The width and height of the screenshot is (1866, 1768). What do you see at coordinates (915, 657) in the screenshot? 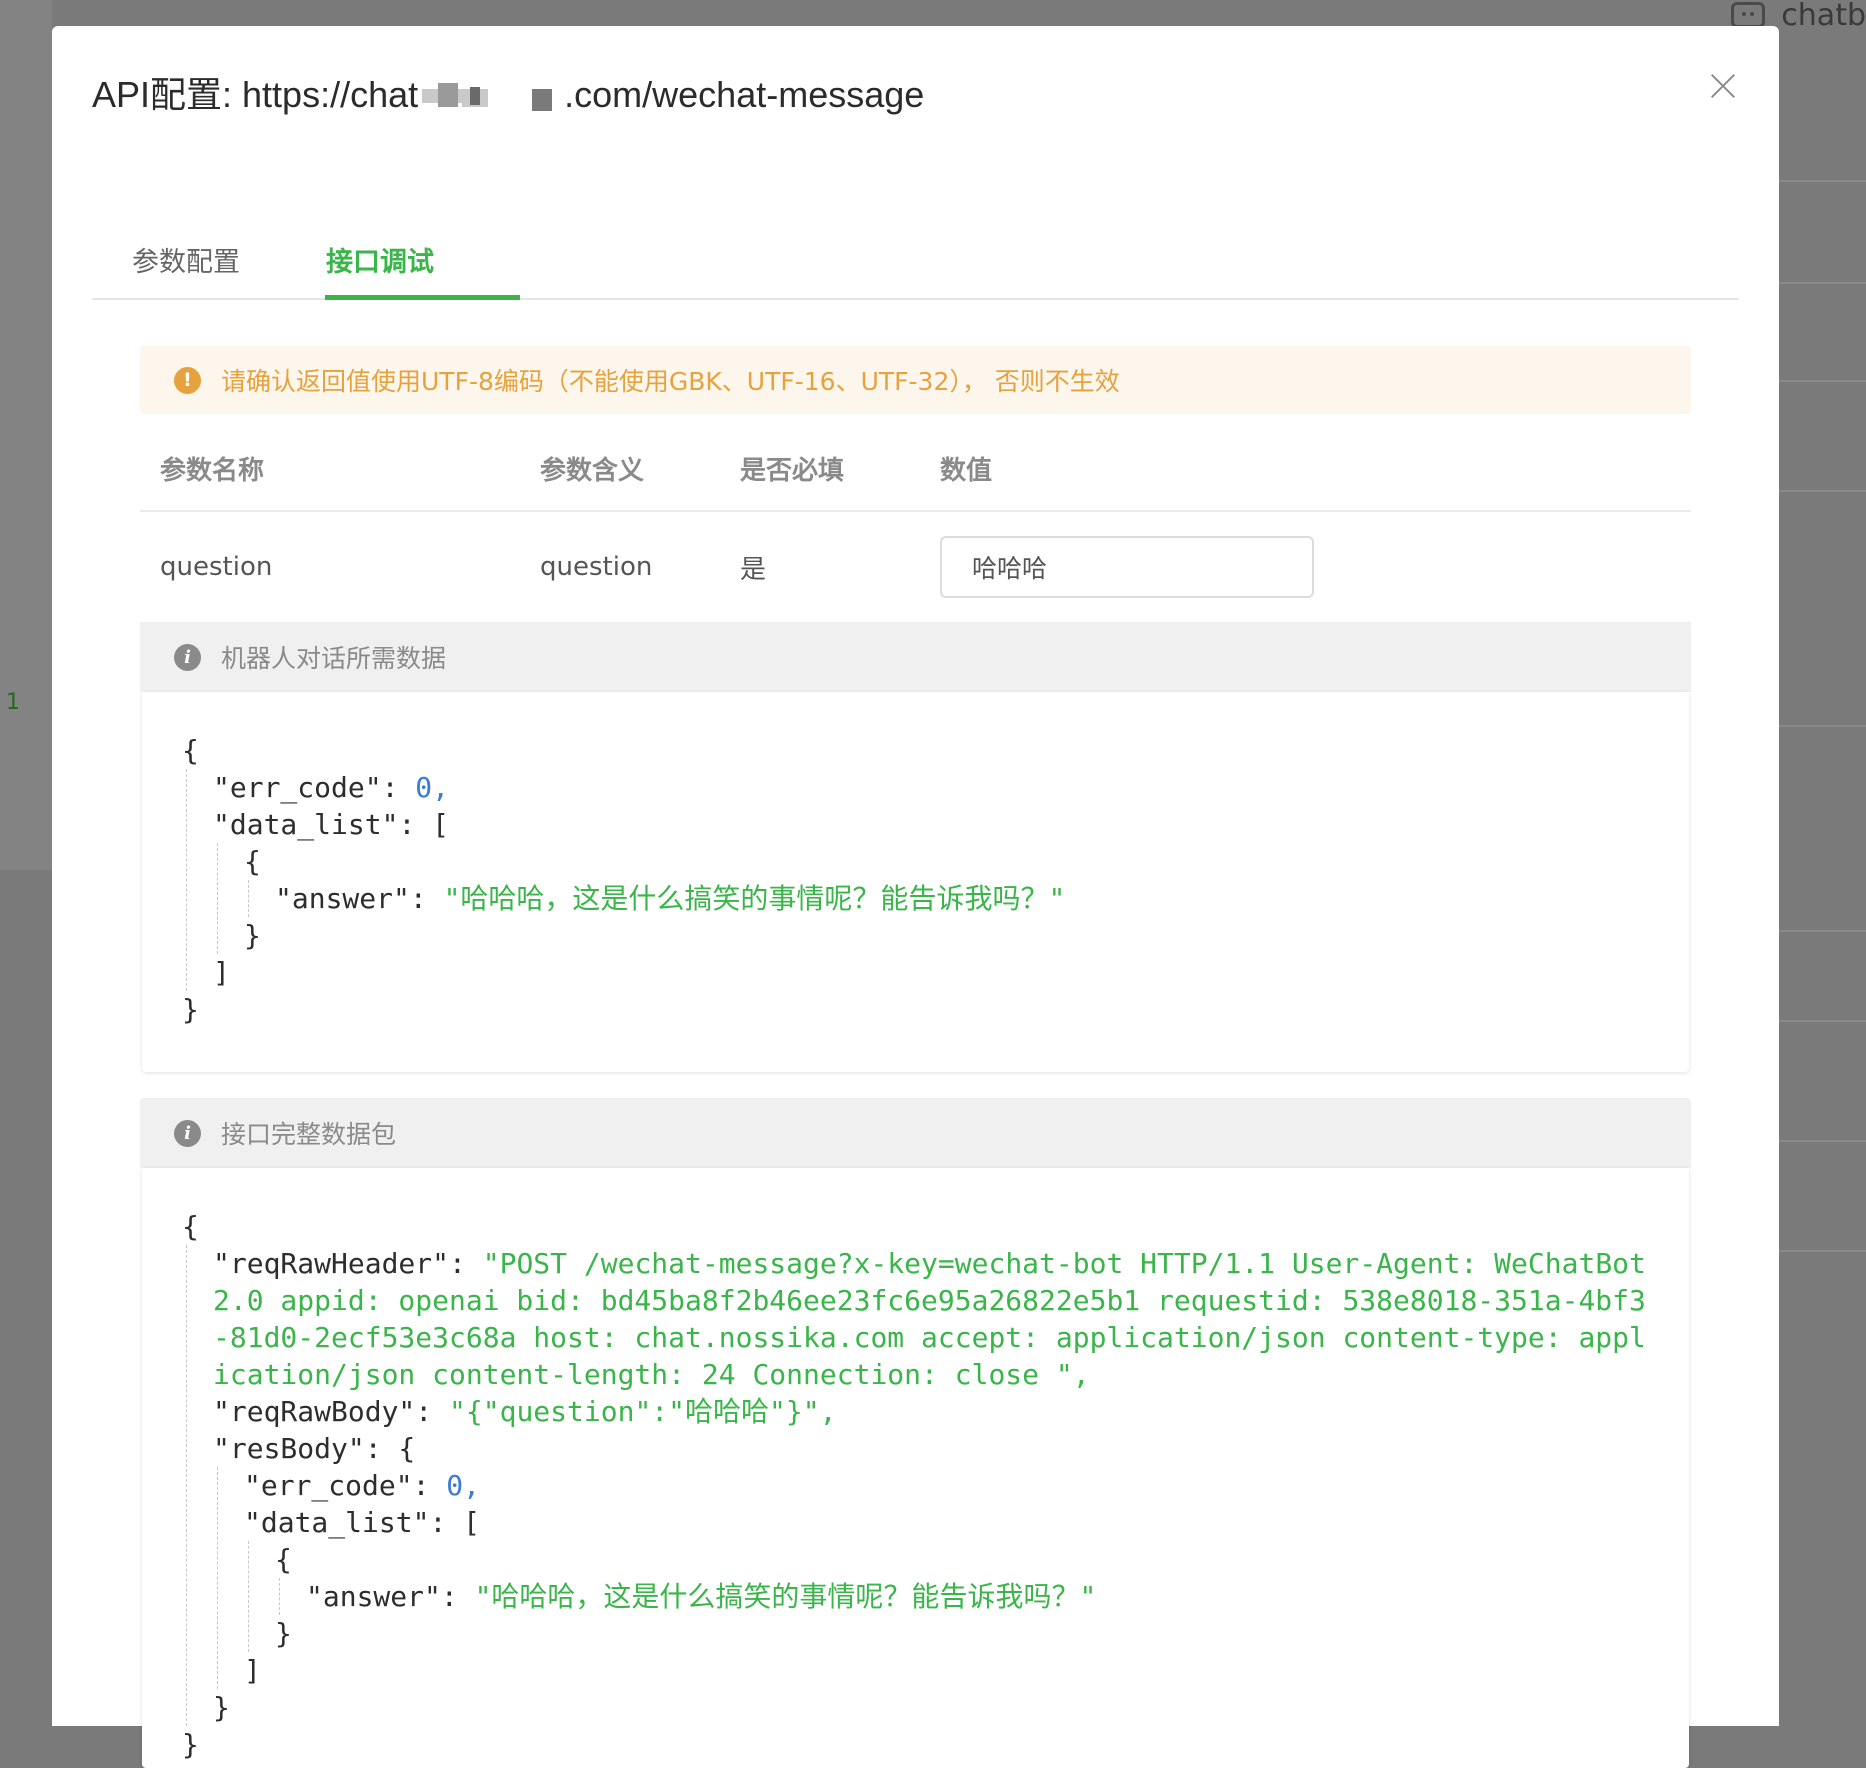
I see `robot-data-section-header: i 机器人对话所需数据` at bounding box center [915, 657].